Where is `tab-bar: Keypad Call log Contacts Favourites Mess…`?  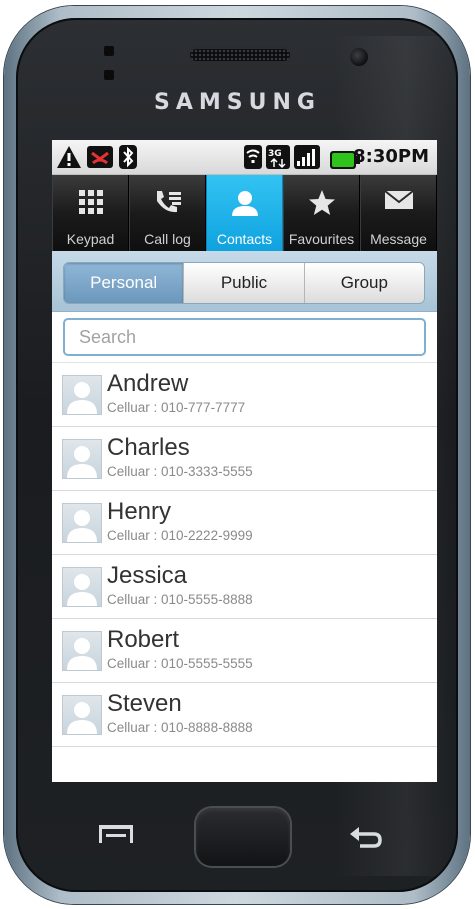
tab-bar: Keypad Call log Contacts Favourites Mess… is located at coordinates (244, 213).